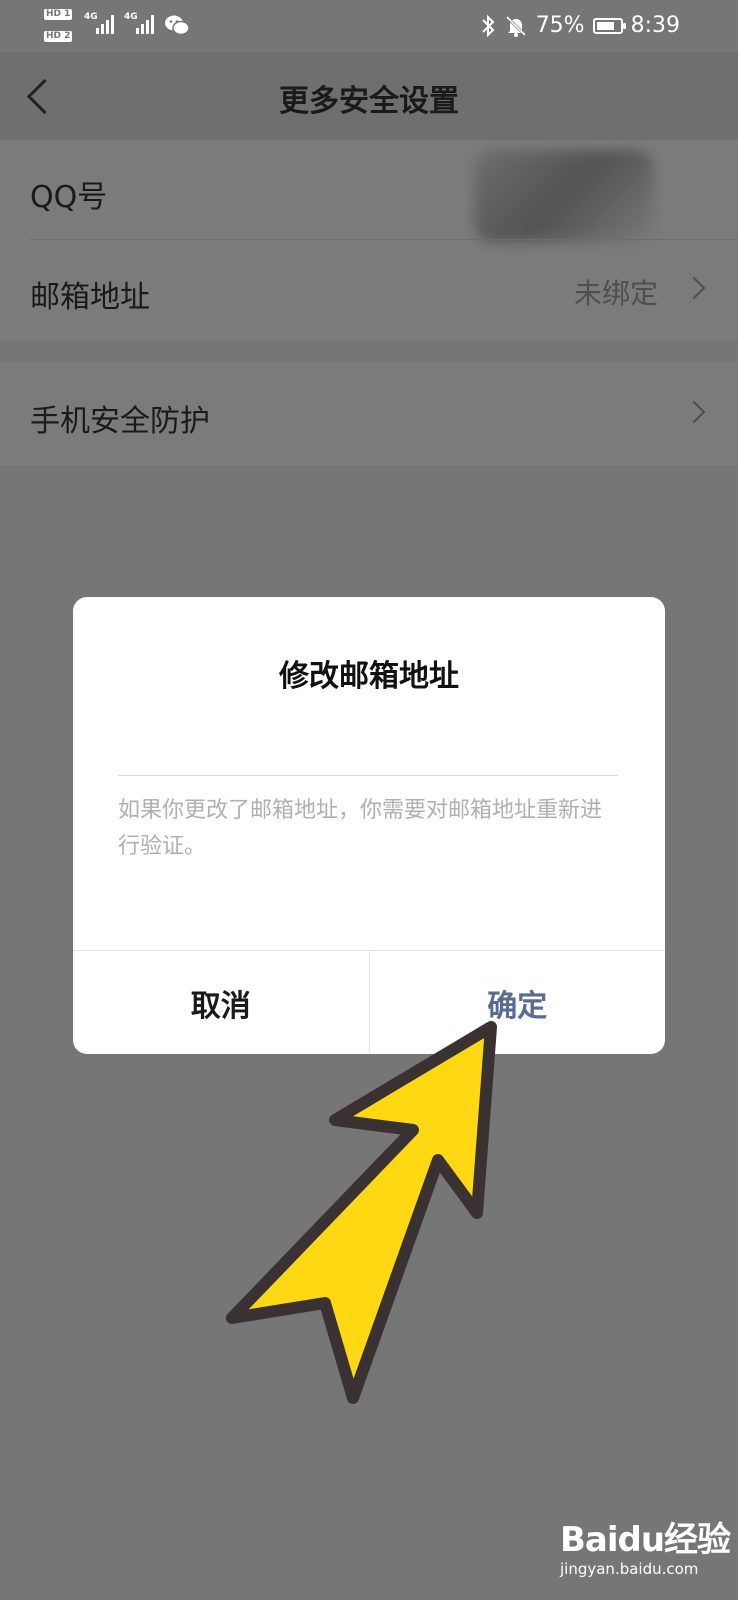 This screenshot has width=738, height=1600. I want to click on watermark-brand: Baidu经验, so click(645, 1540).